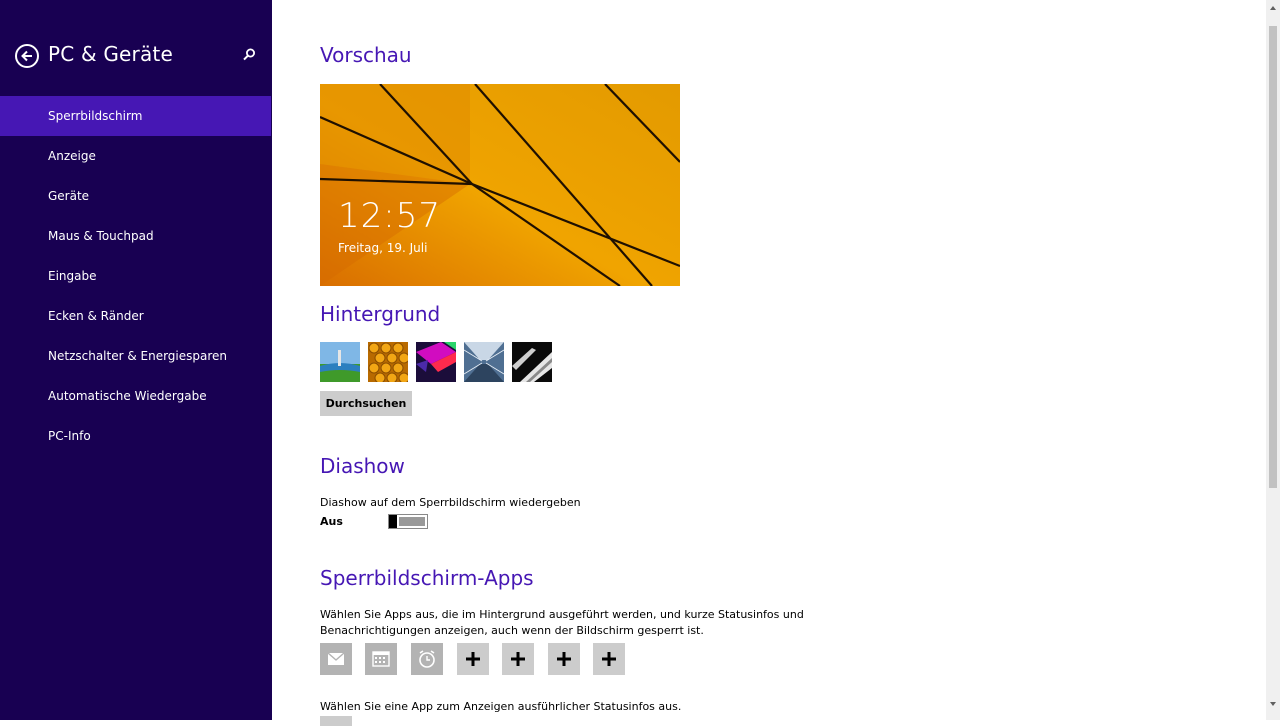 The image size is (1280, 726). Describe the element at coordinates (393, 521) in the screenshot. I see `toggle-thumb` at that location.